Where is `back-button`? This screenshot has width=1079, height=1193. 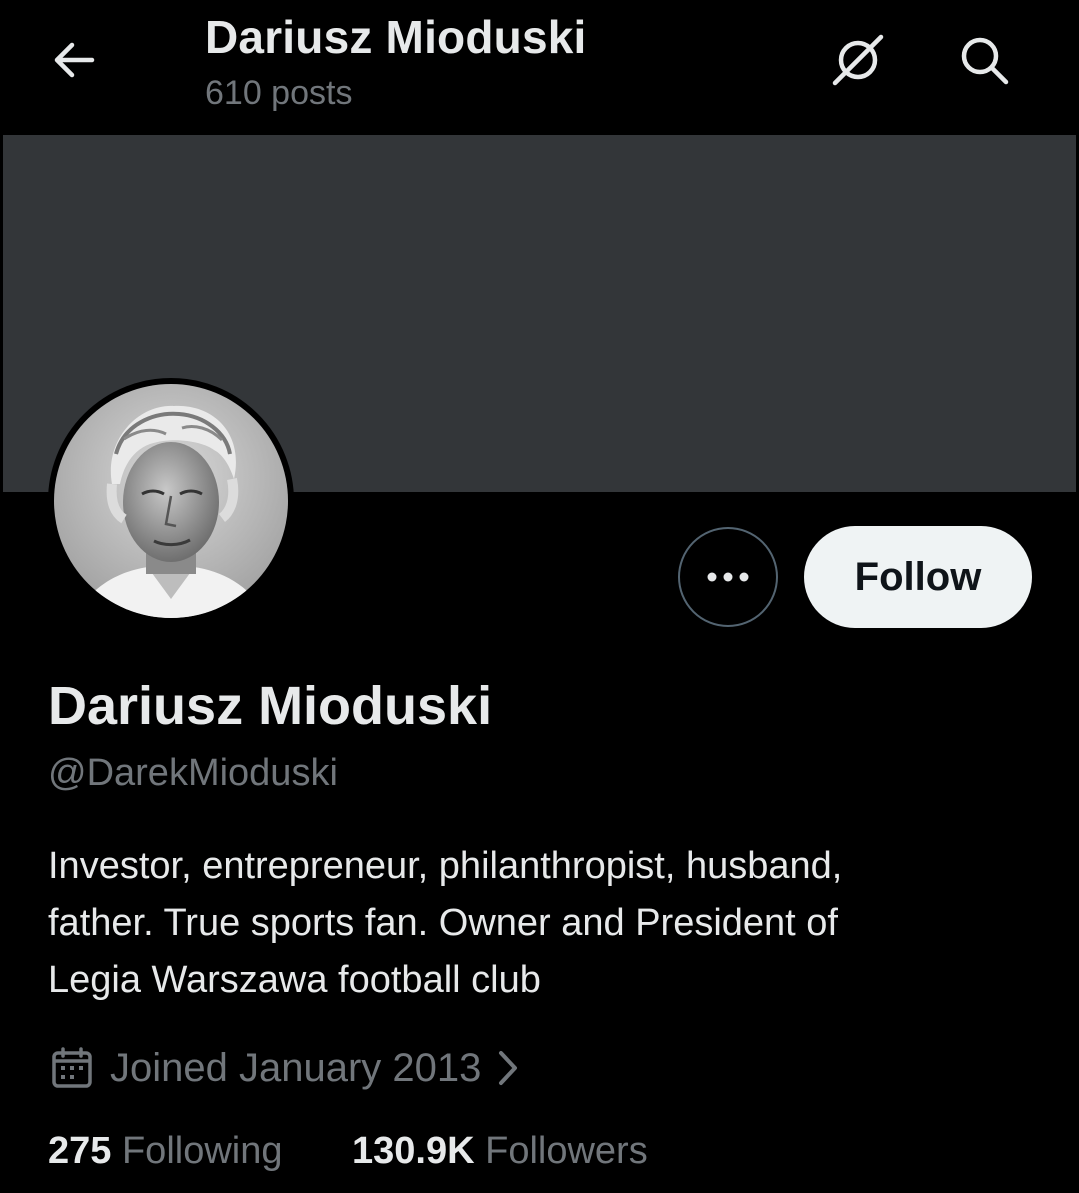
back-button is located at coordinates (74, 60).